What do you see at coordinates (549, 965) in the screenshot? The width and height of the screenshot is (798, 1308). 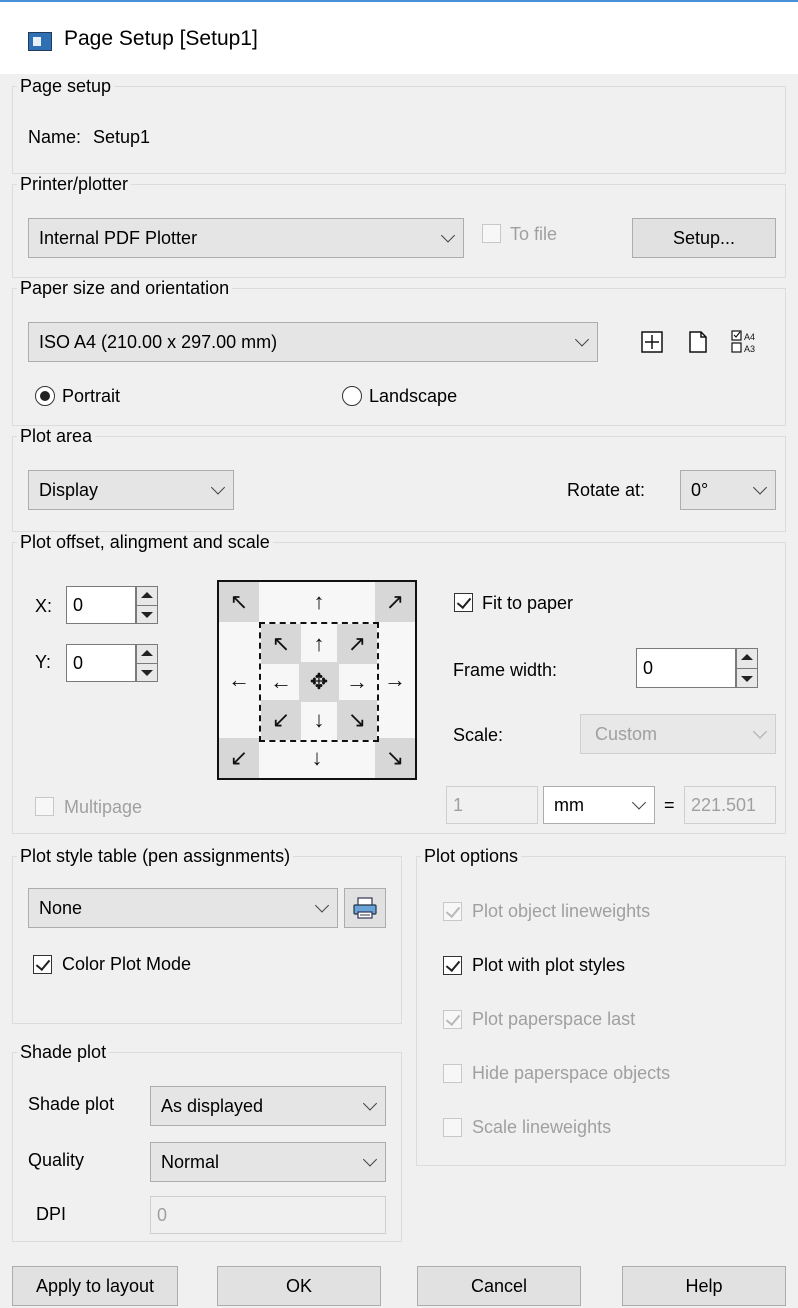 I see `plot-with-styles-label: Plot with plot styles` at bounding box center [549, 965].